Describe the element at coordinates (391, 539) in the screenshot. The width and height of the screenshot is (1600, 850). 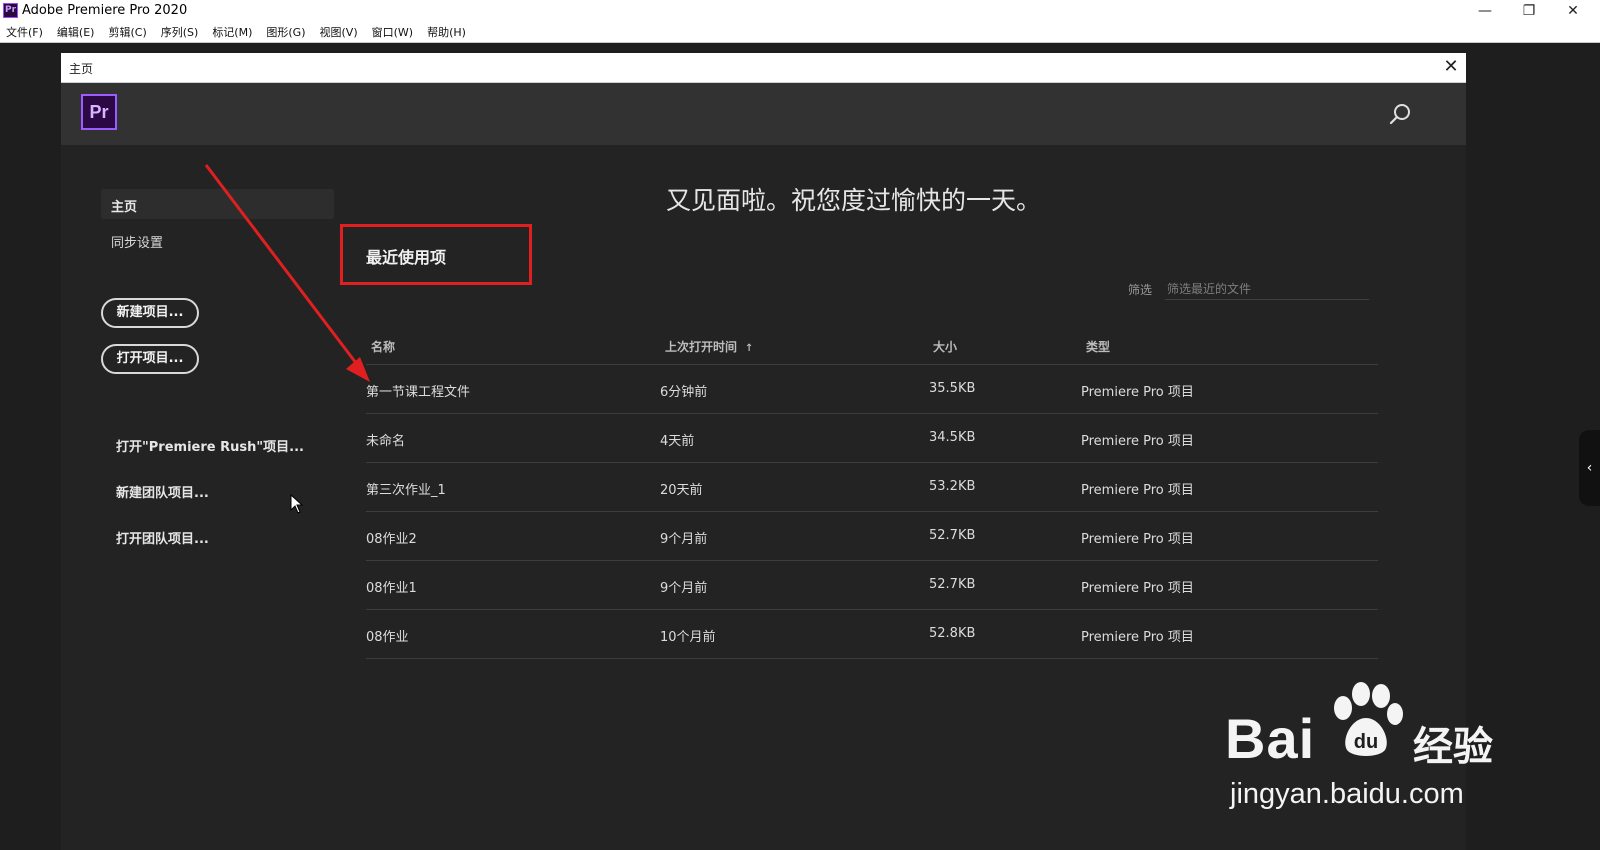
I see `file-name: 08作业2` at that location.